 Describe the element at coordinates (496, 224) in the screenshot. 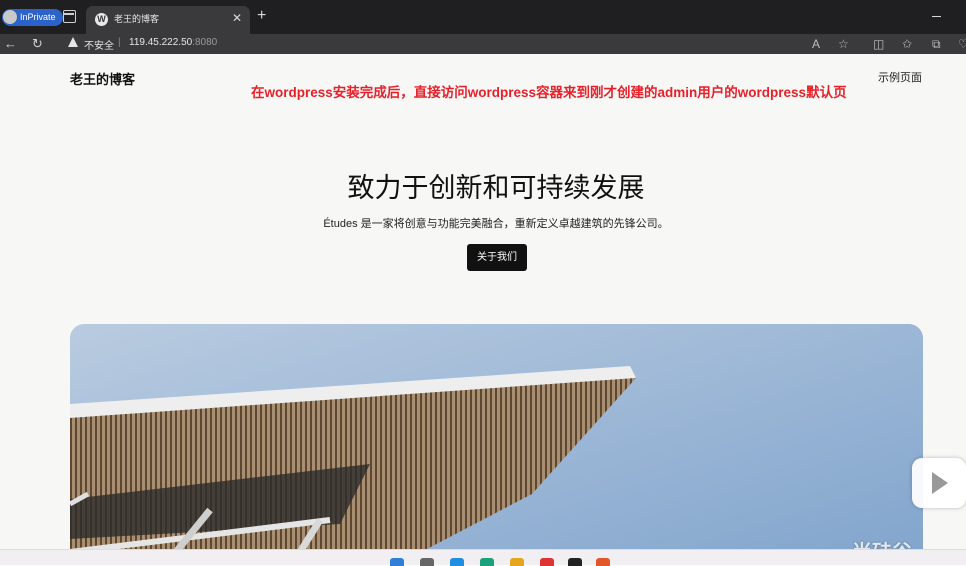

I see `hero-subheading: Études 是一家将创意与功能完美融合，重新定义卓越建筑的先锋公司。` at that location.